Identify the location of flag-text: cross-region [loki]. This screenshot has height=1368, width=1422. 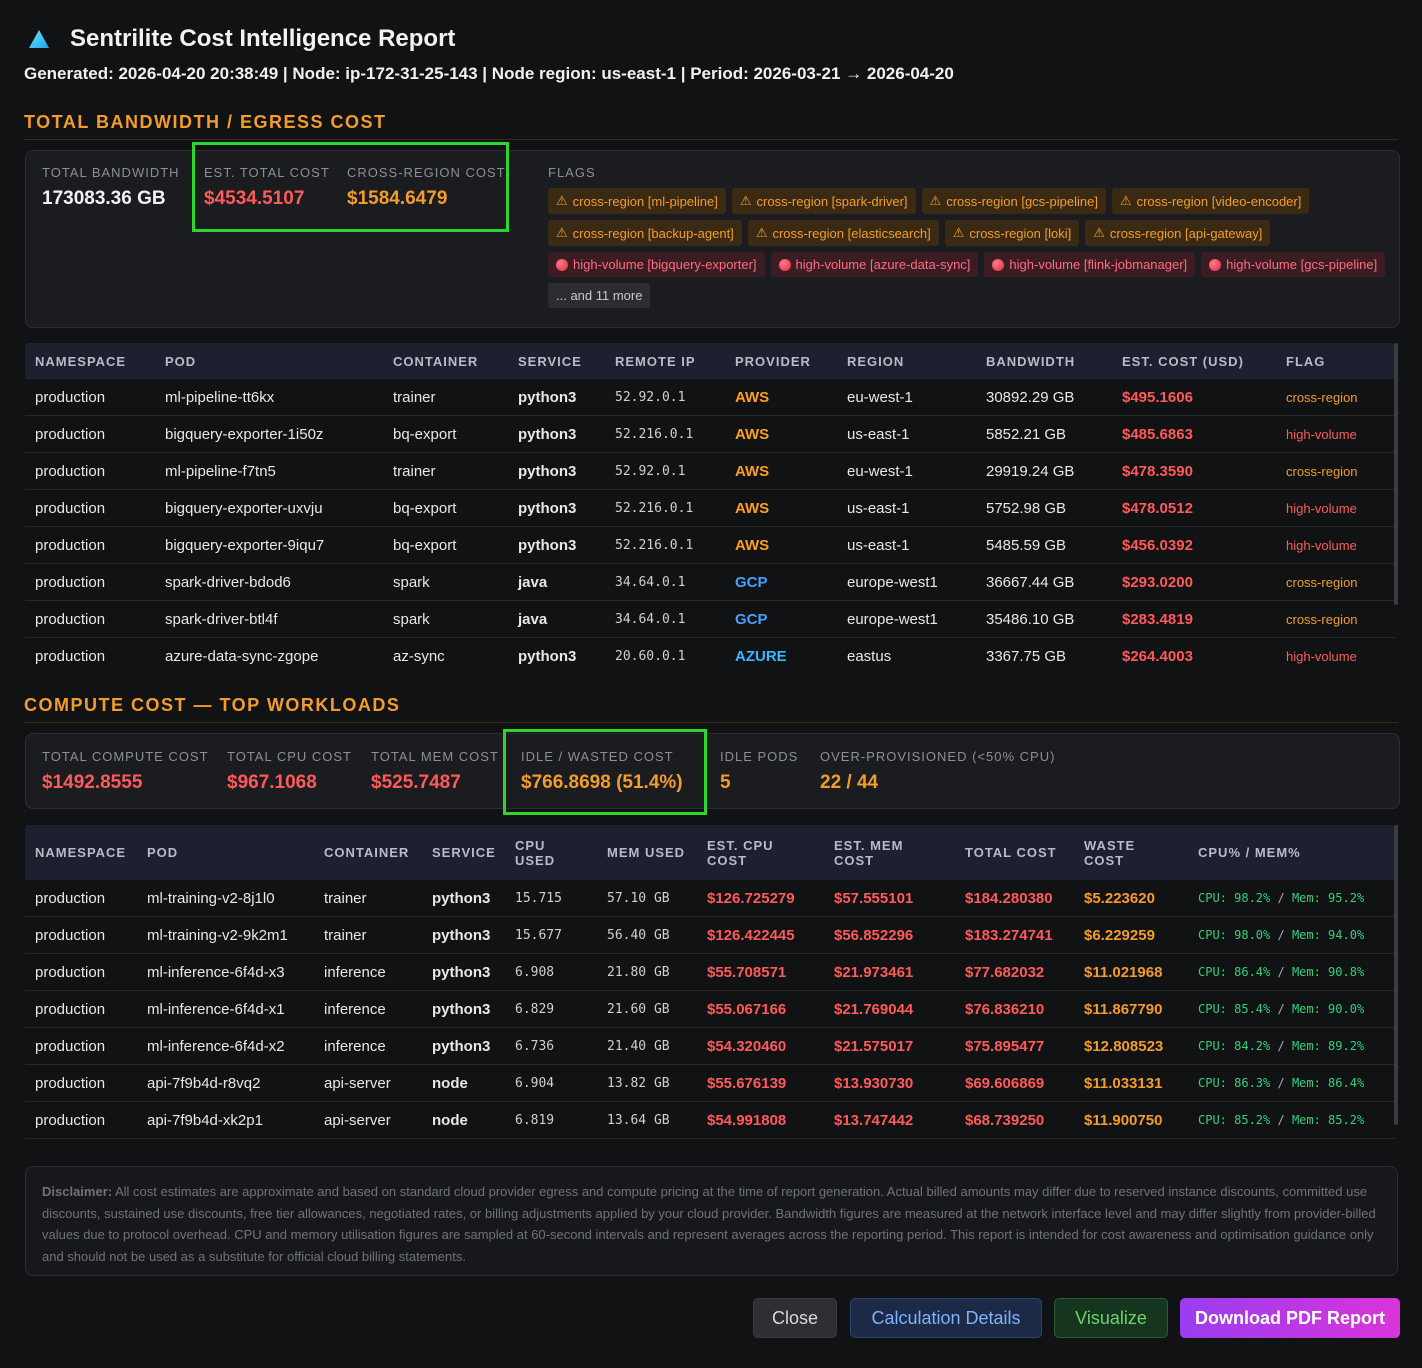
(1020, 233).